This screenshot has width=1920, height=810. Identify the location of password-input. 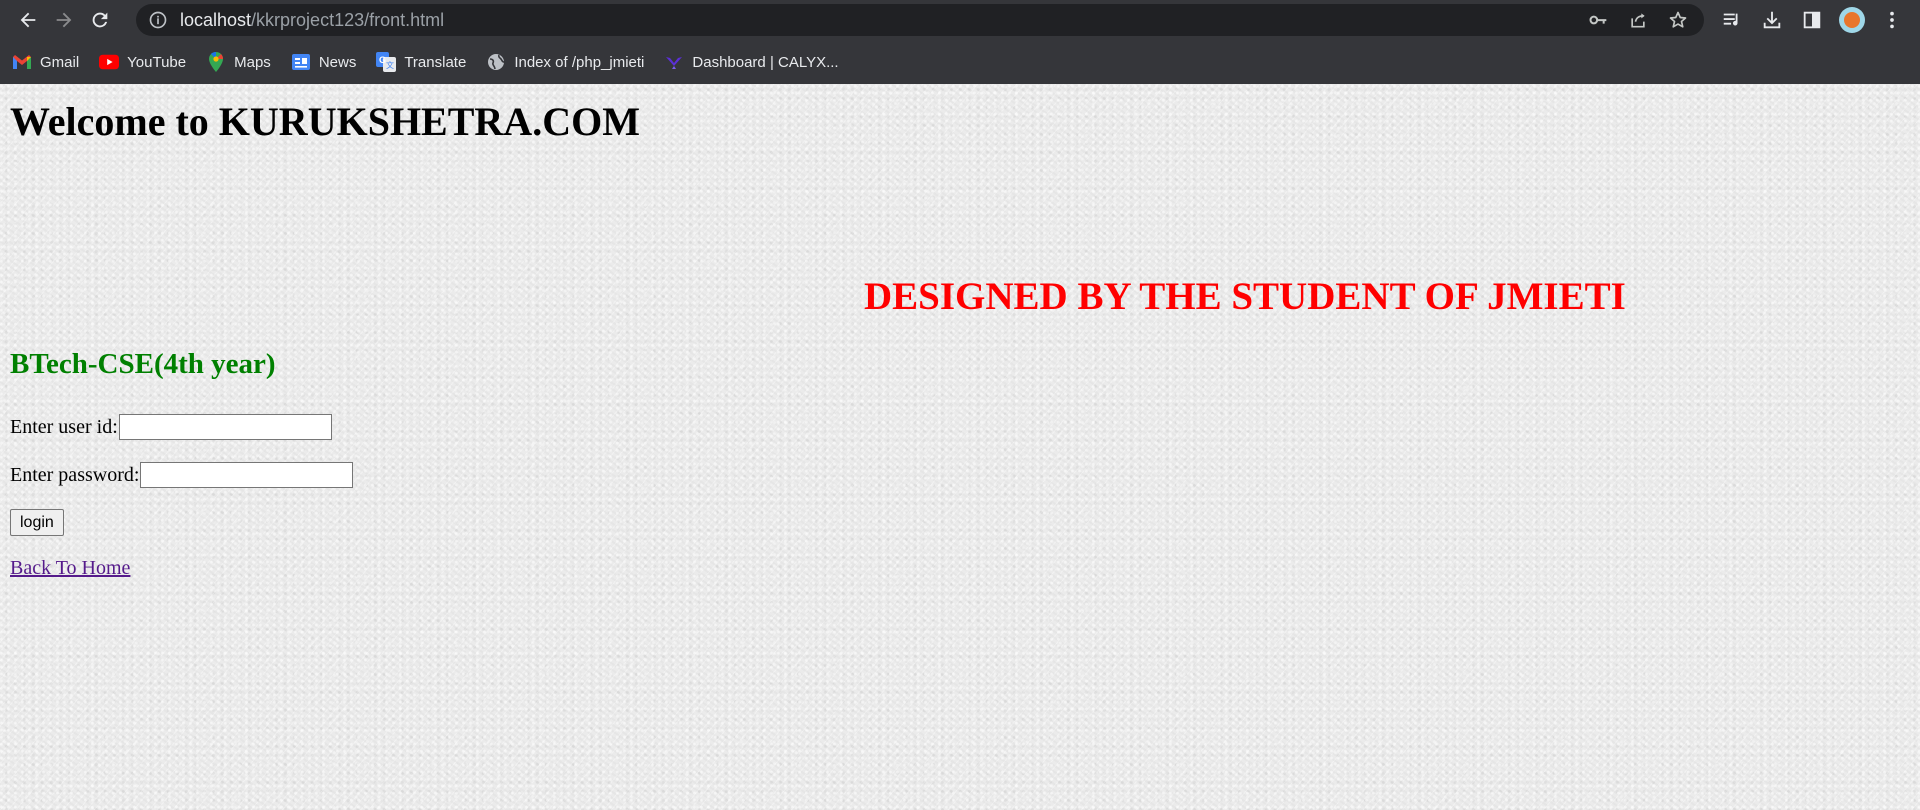
(247, 475).